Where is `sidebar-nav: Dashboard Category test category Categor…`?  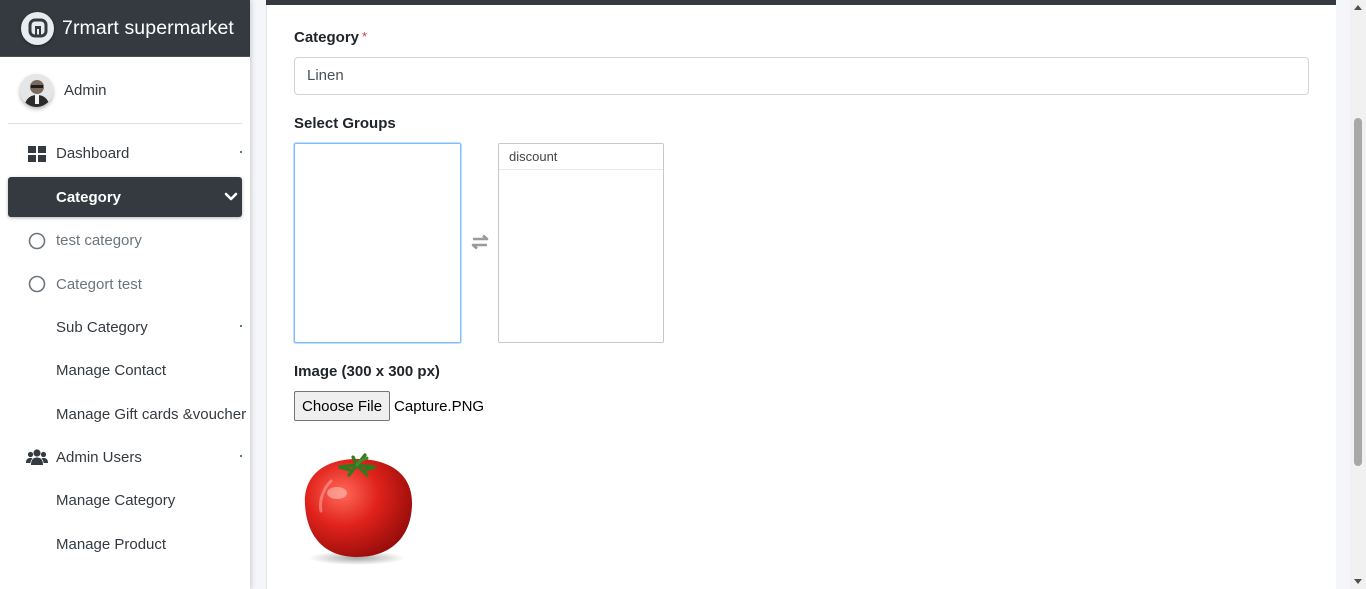 sidebar-nav: Dashboard Category test category Categor… is located at coordinates (125, 345).